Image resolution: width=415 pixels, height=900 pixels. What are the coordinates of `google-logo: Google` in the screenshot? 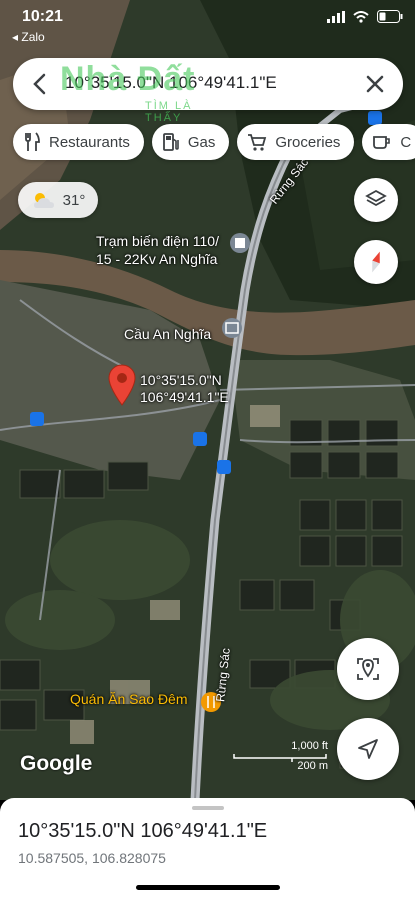 It's located at (56, 763).